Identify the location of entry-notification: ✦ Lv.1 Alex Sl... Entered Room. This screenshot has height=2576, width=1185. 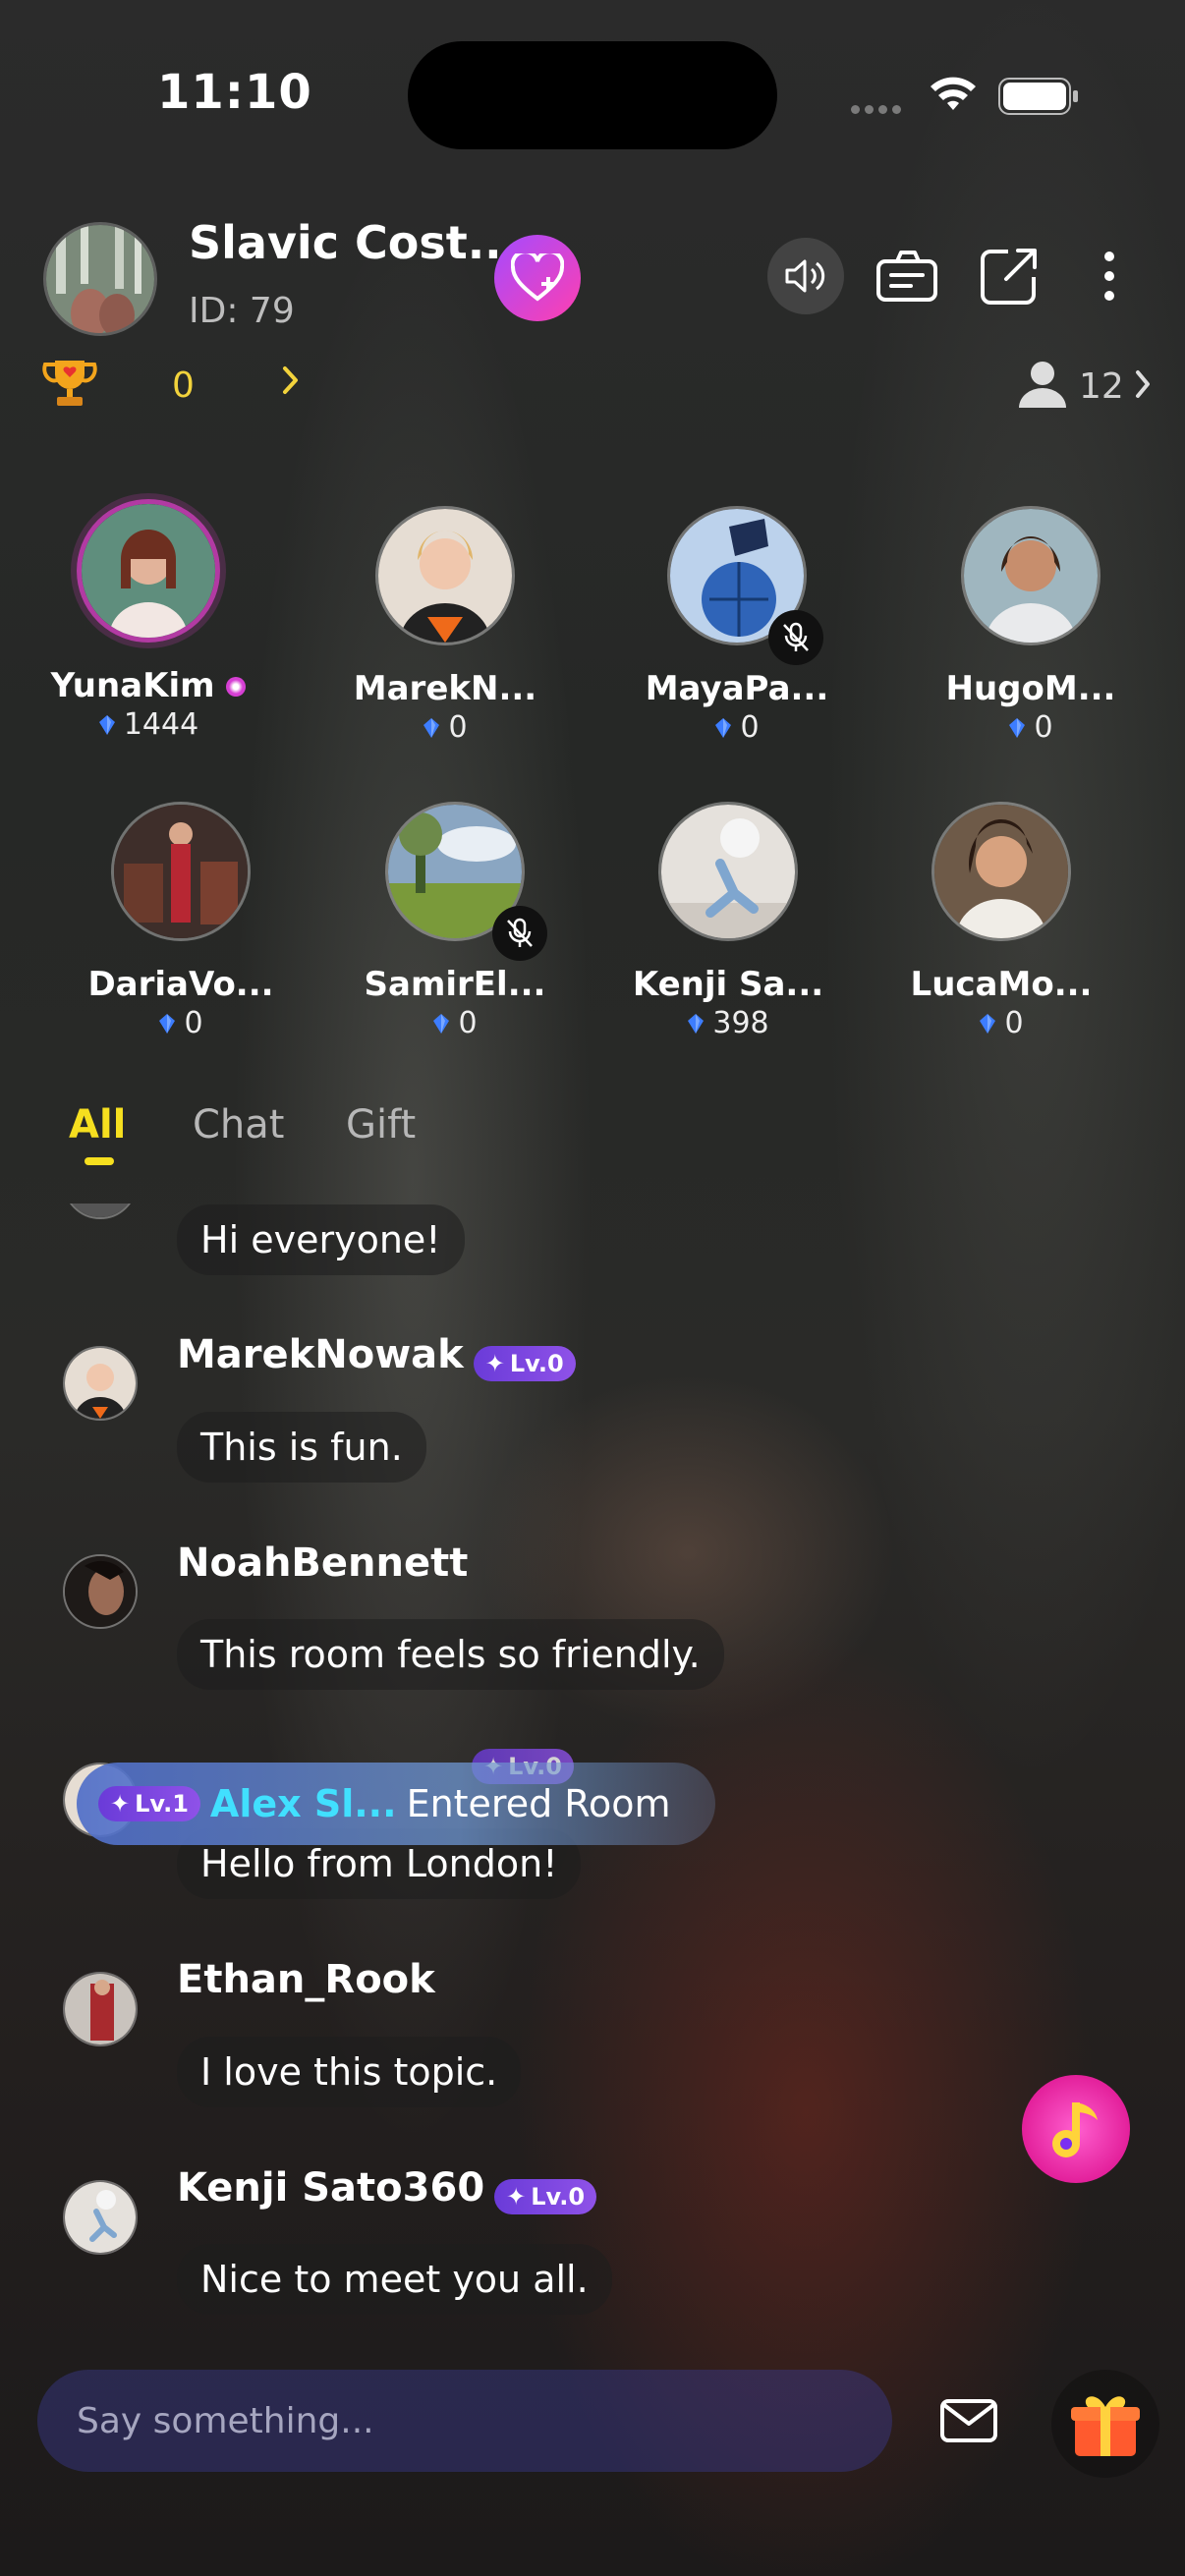
(396, 1804).